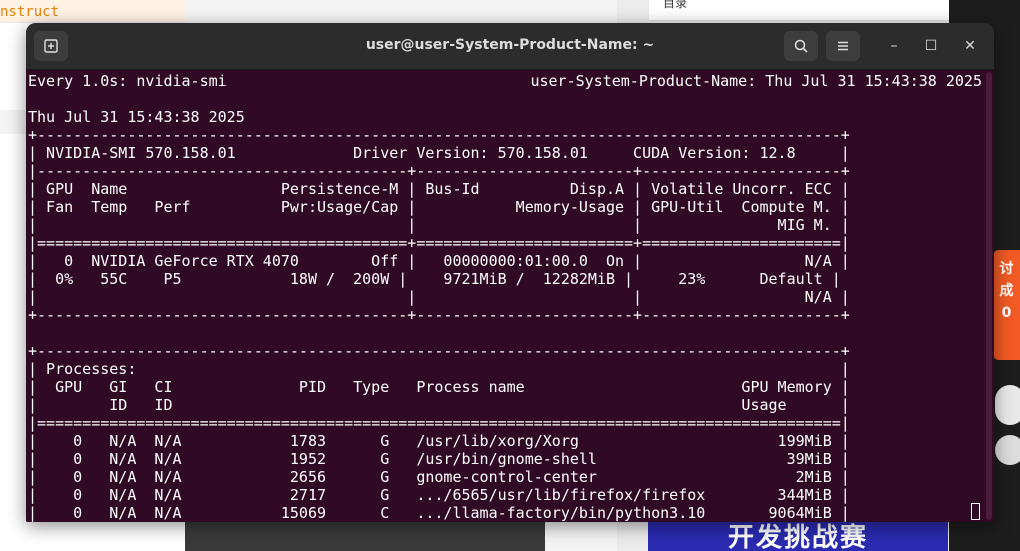 Image resolution: width=1020 pixels, height=551 pixels. What do you see at coordinates (975, 511) in the screenshot?
I see `terminal-cursor` at bounding box center [975, 511].